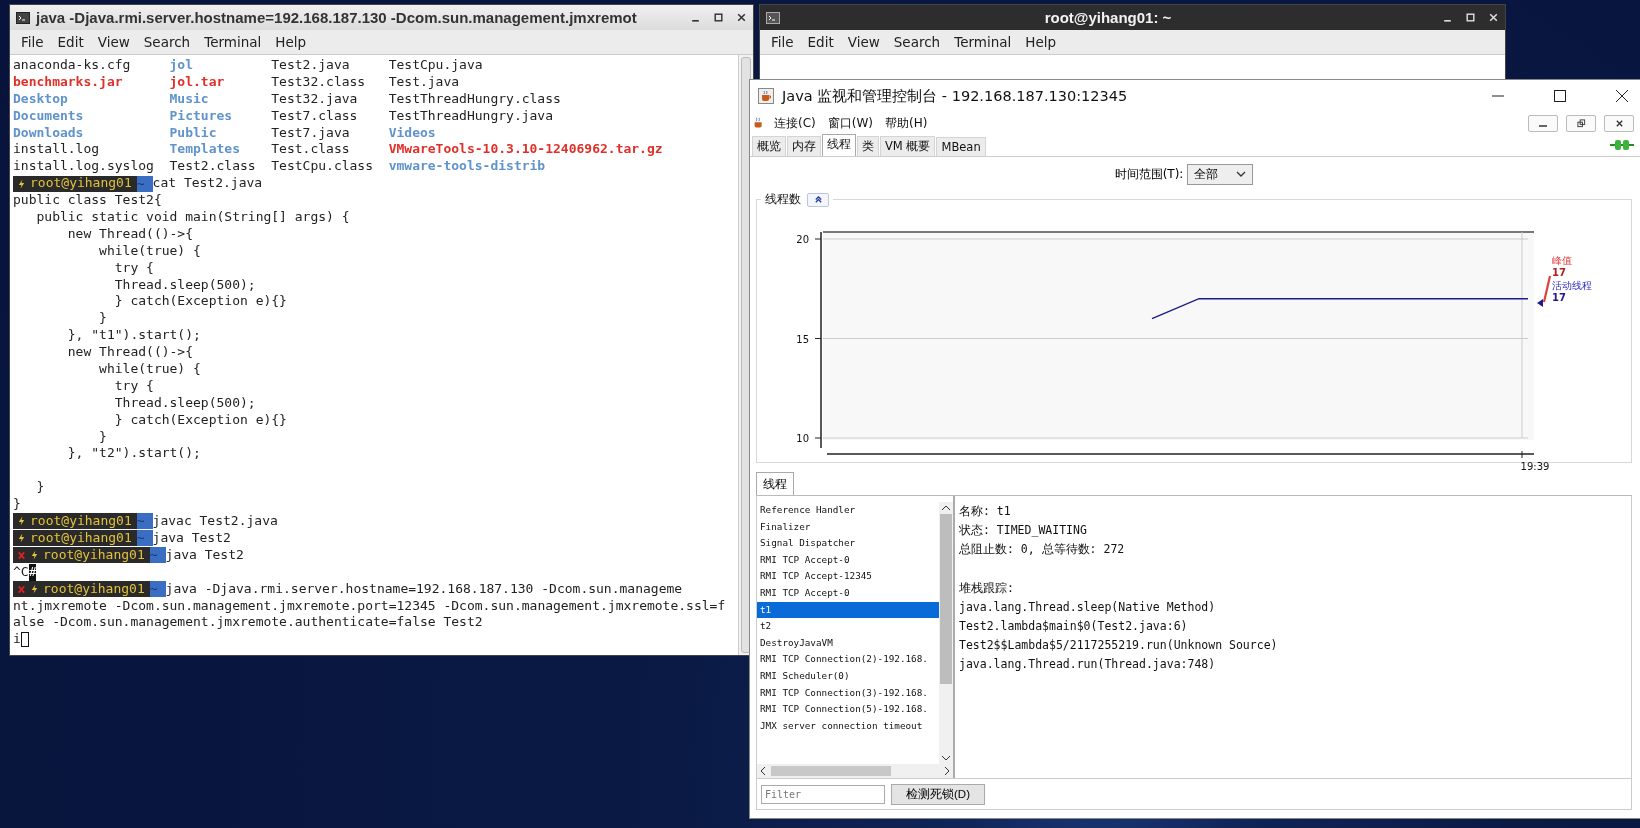  Describe the element at coordinates (848, 626) in the screenshot. I see `thread-list-item: t2` at that location.